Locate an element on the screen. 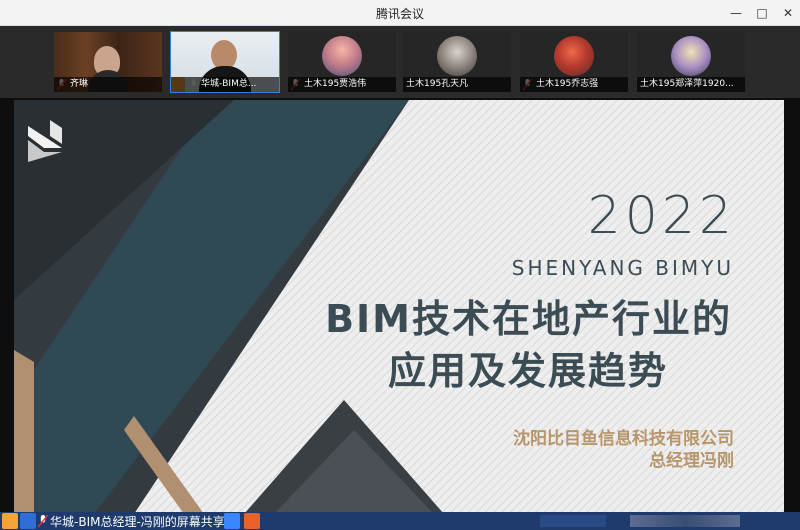 This screenshot has width=800, height=530. slide-subtitle: SHENYANG BIMYU is located at coordinates (622, 268).